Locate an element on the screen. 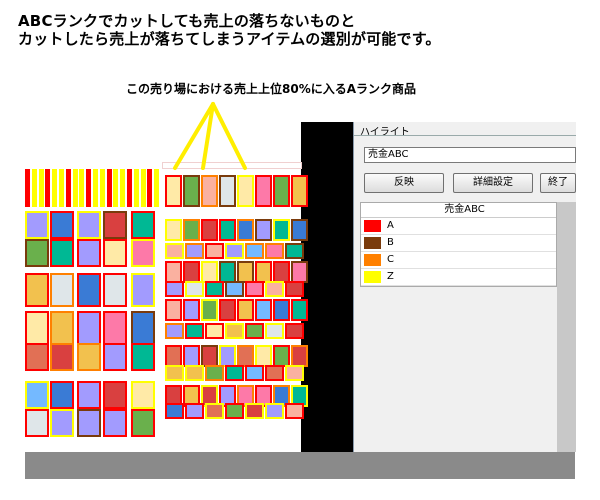  panel-scroll-area is located at coordinates (566, 327).